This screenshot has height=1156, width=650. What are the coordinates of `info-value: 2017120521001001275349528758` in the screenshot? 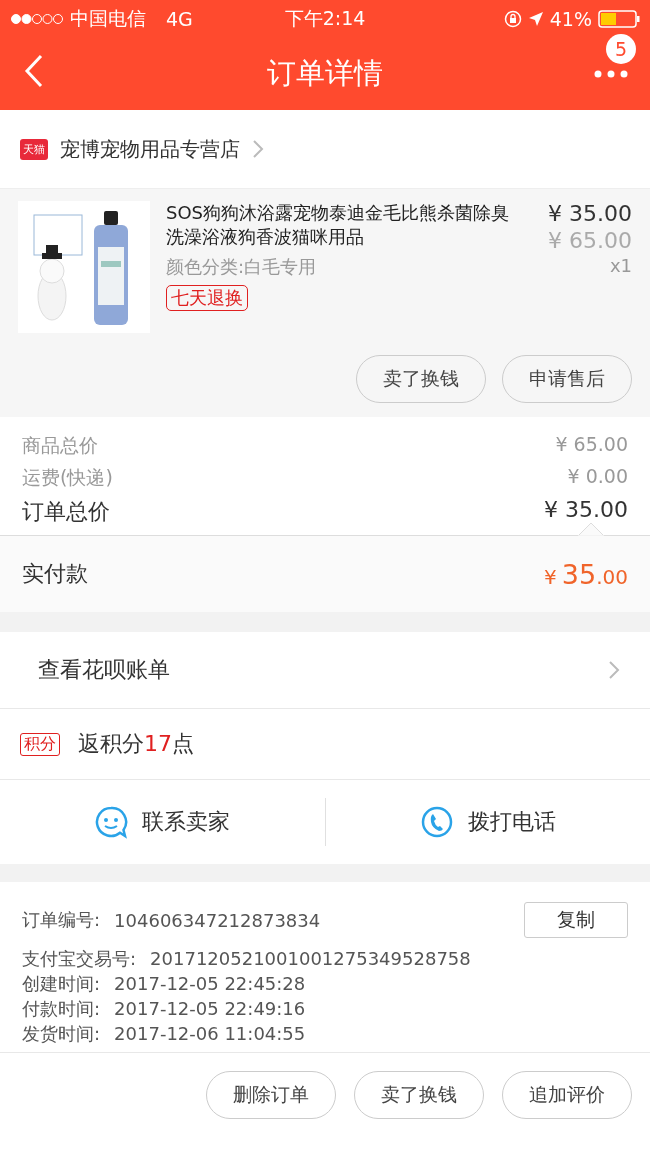 It's located at (310, 958).